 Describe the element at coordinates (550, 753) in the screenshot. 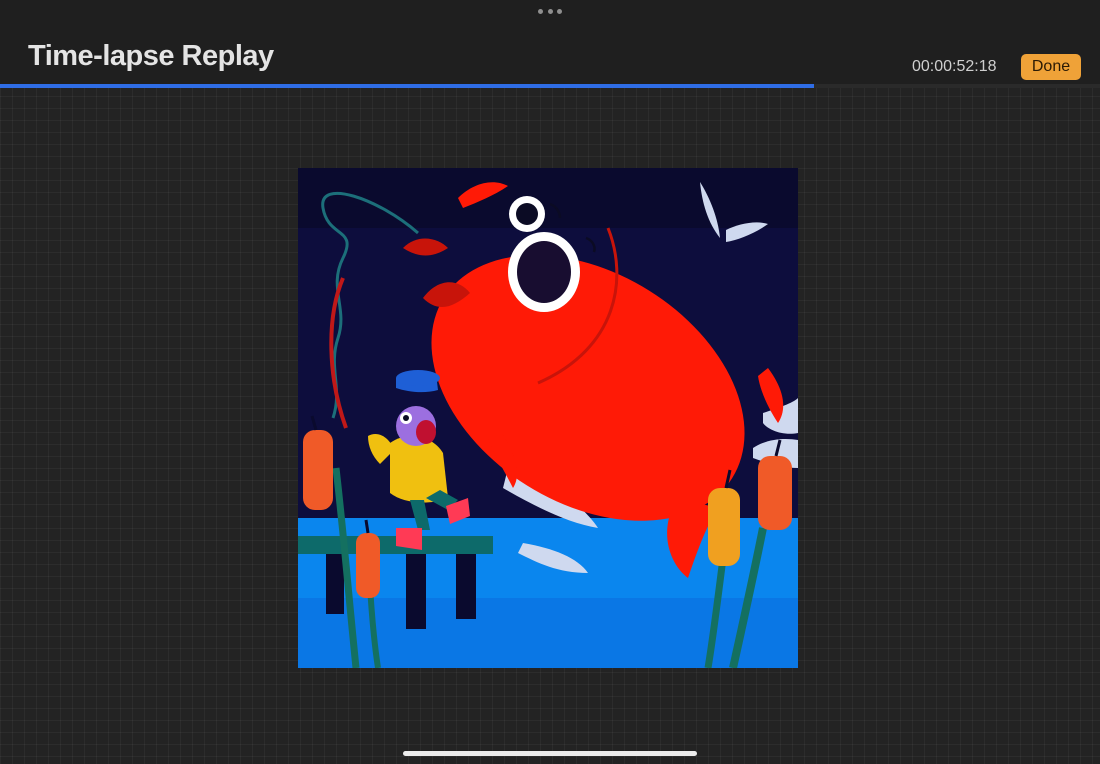

I see `home-indicator` at that location.